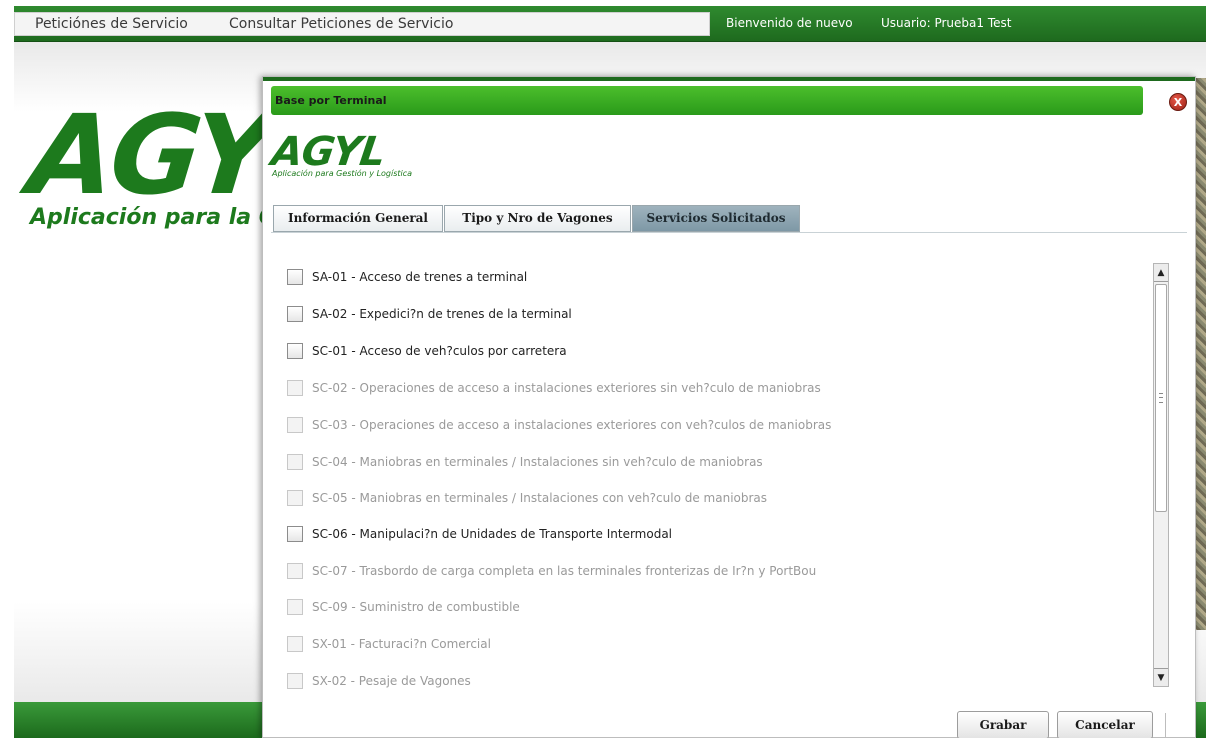 The image size is (1219, 738). Describe the element at coordinates (341, 24) in the screenshot. I see `nav-link-consultar: Consultar Peticiones de Servicio` at that location.